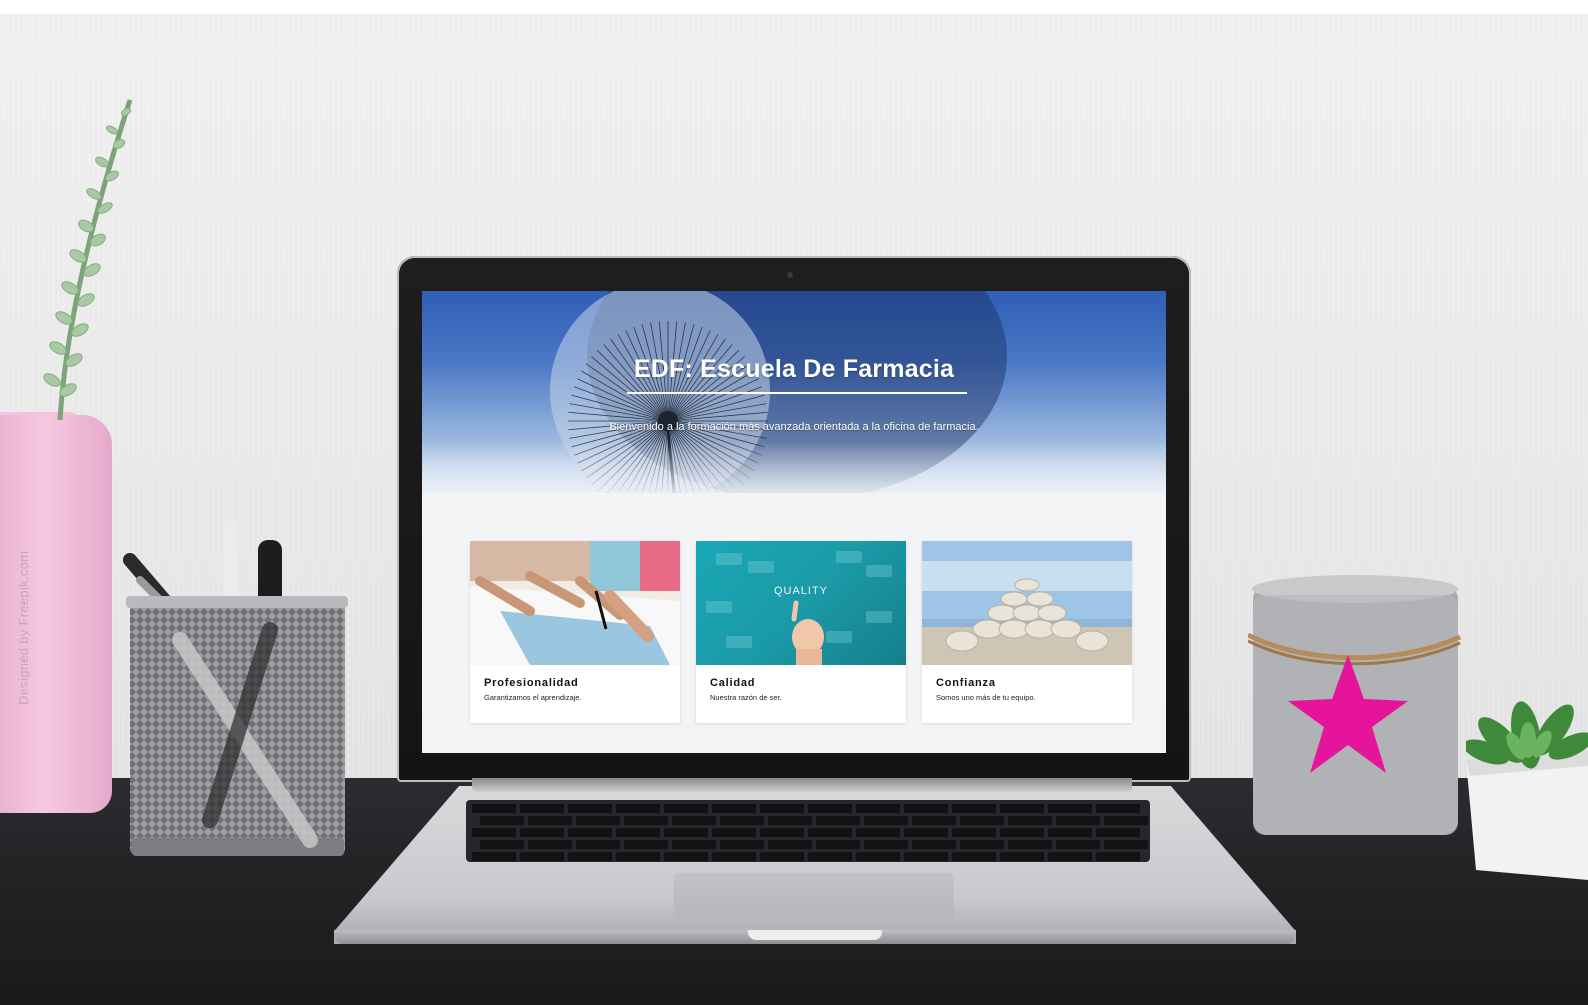 This screenshot has width=1588, height=1005. What do you see at coordinates (794, 369) in the screenshot?
I see `page-title: EDF: Escuela De Farmacia` at bounding box center [794, 369].